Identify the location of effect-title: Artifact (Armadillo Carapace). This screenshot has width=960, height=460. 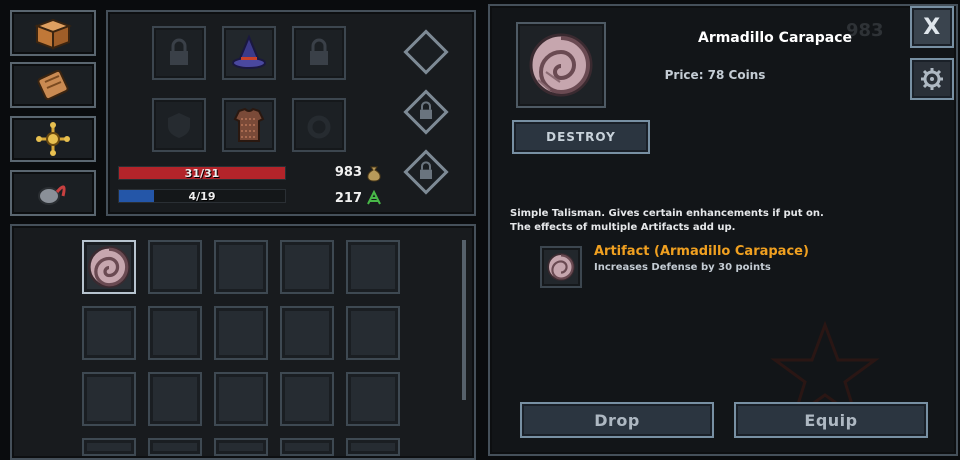
(701, 251).